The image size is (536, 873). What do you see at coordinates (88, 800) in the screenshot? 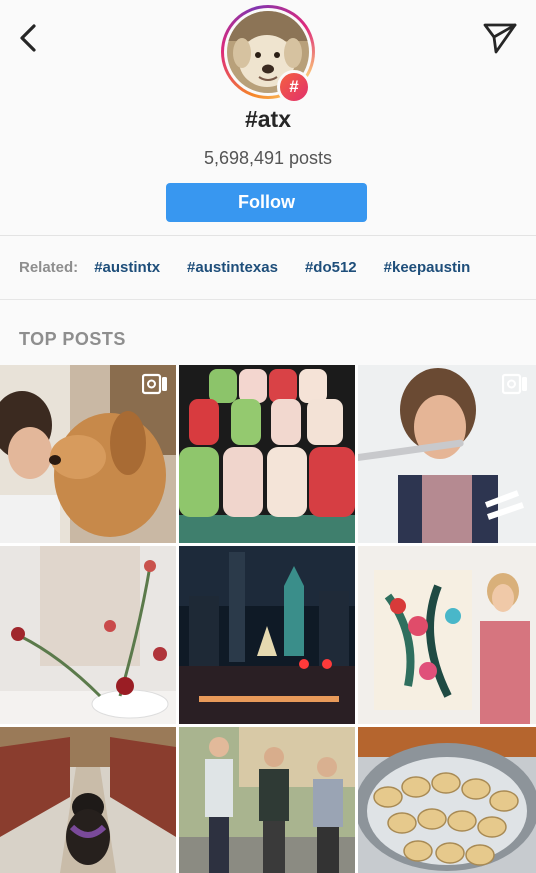
I see `post-tile-dog-bridge` at bounding box center [88, 800].